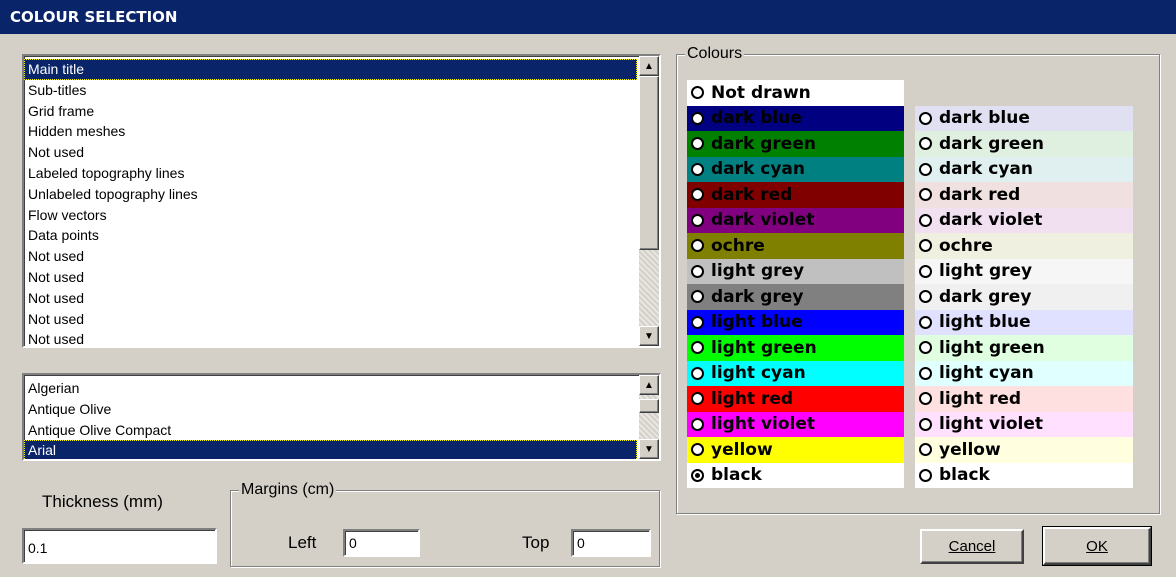 Image resolution: width=1176 pixels, height=577 pixels. Describe the element at coordinates (736, 475) in the screenshot. I see `colour-option-label: black` at that location.